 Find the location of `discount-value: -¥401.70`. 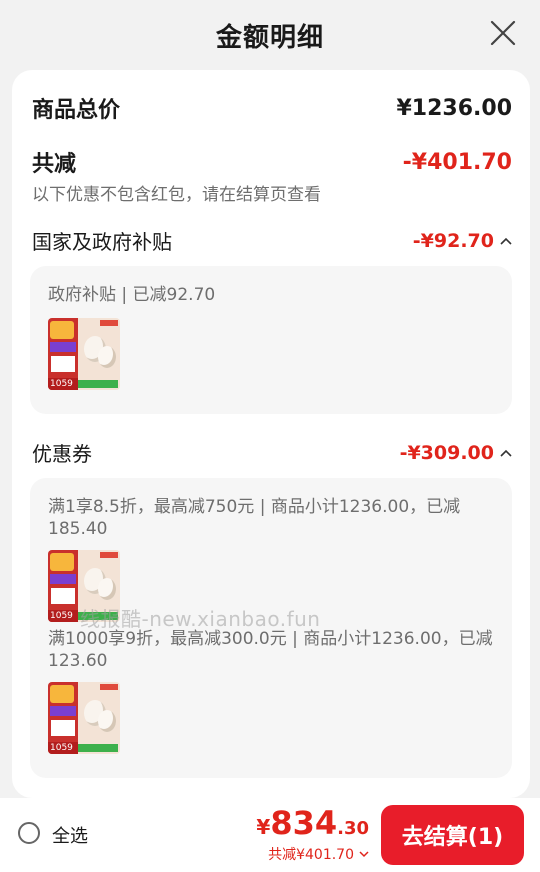

discount-value: -¥401.70 is located at coordinates (457, 162).